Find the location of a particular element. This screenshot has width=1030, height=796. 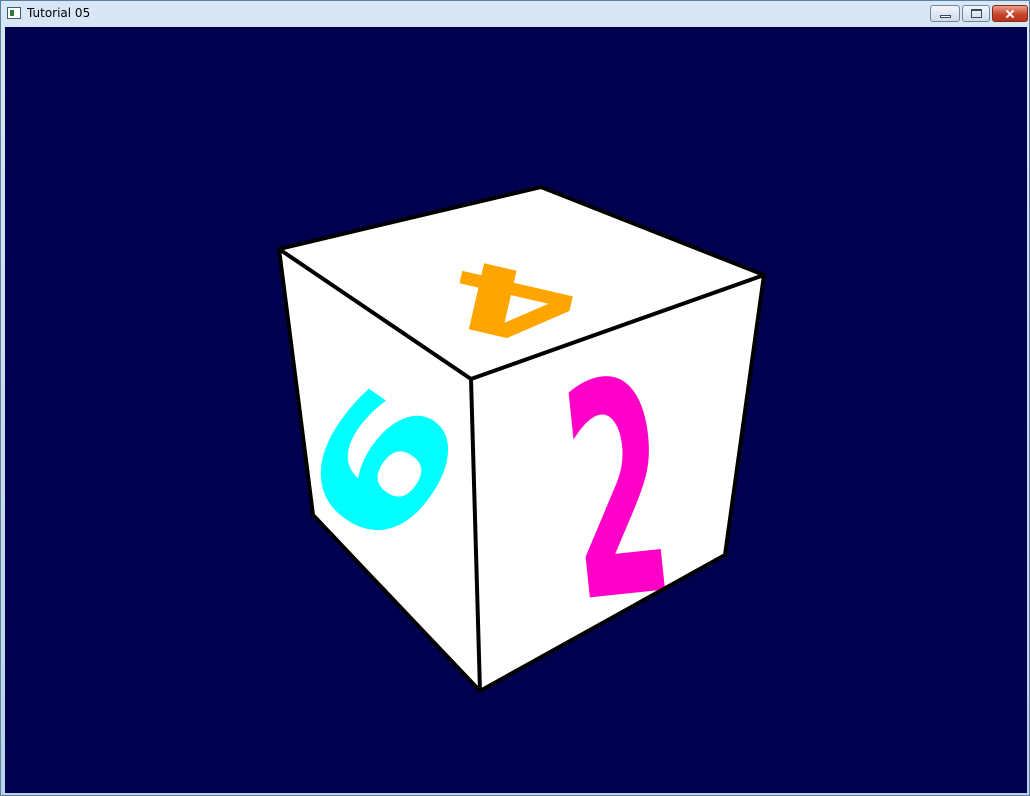

maximize-icon is located at coordinates (976, 13).